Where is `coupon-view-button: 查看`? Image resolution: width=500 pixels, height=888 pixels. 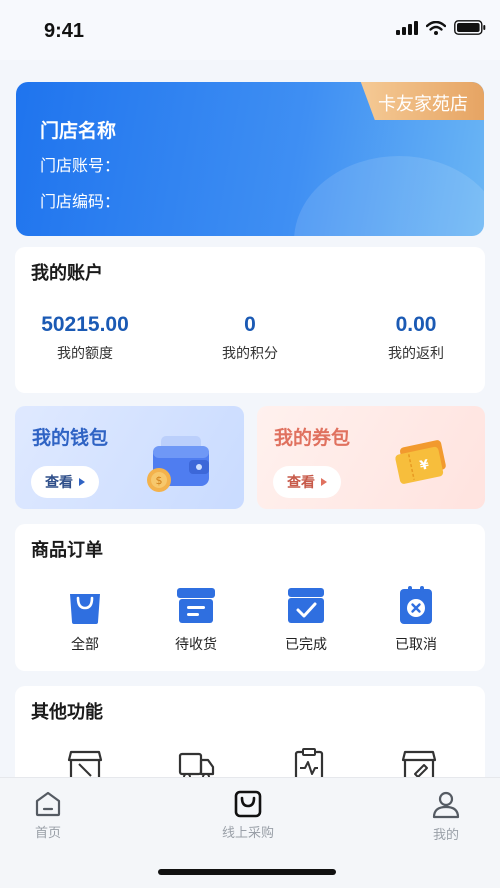 coupon-view-button: 查看 is located at coordinates (307, 482).